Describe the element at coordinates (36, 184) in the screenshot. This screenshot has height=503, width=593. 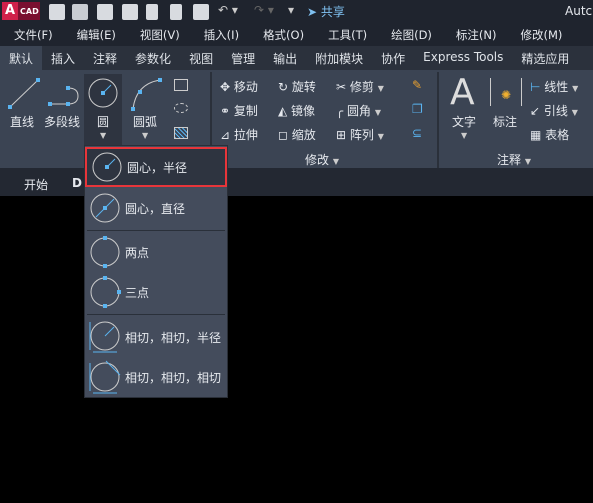
I see `start-tab: 开始` at that location.